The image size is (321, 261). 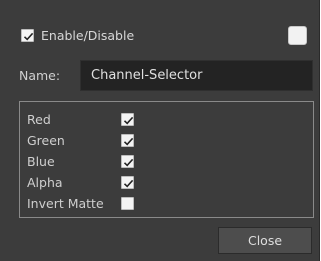 I want to click on color-swatch-button, so click(x=297, y=35).